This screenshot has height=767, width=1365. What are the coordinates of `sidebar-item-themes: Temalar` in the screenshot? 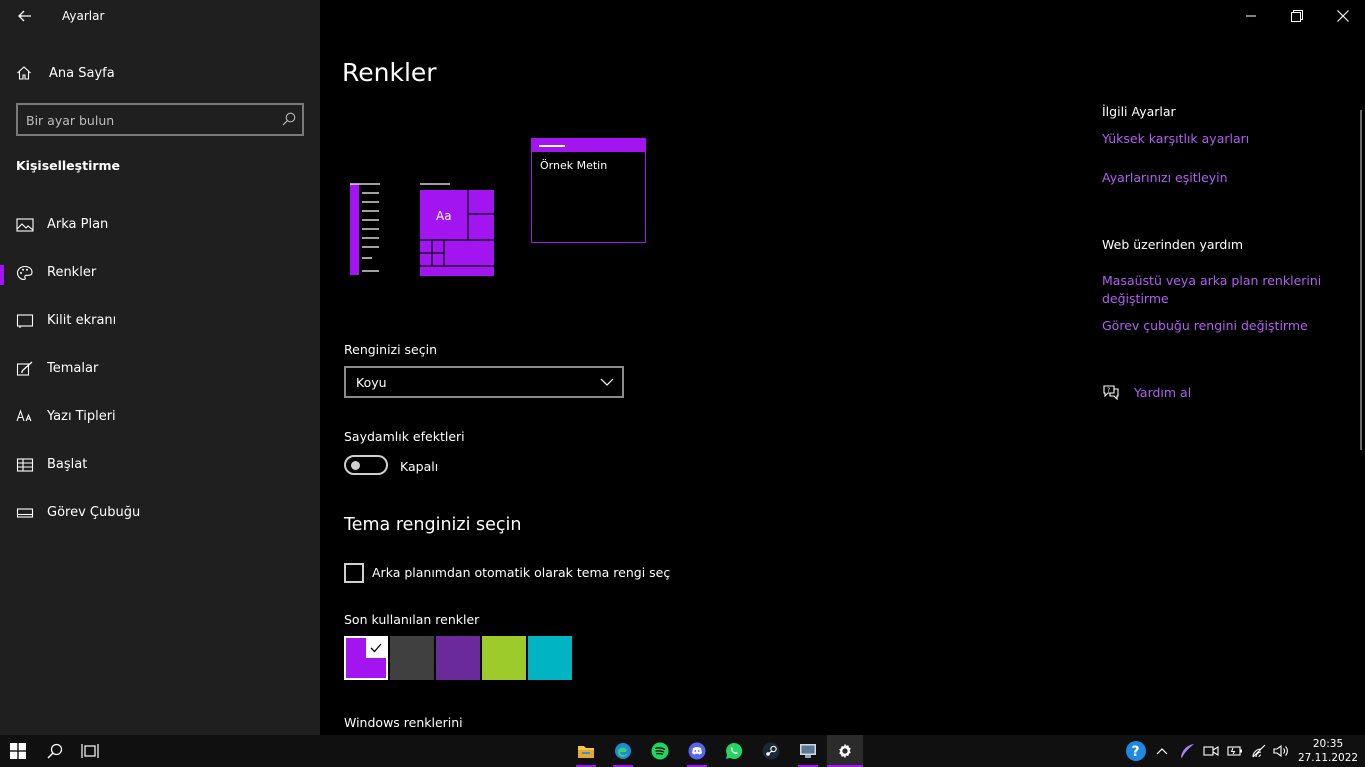 It's located at (160, 369).